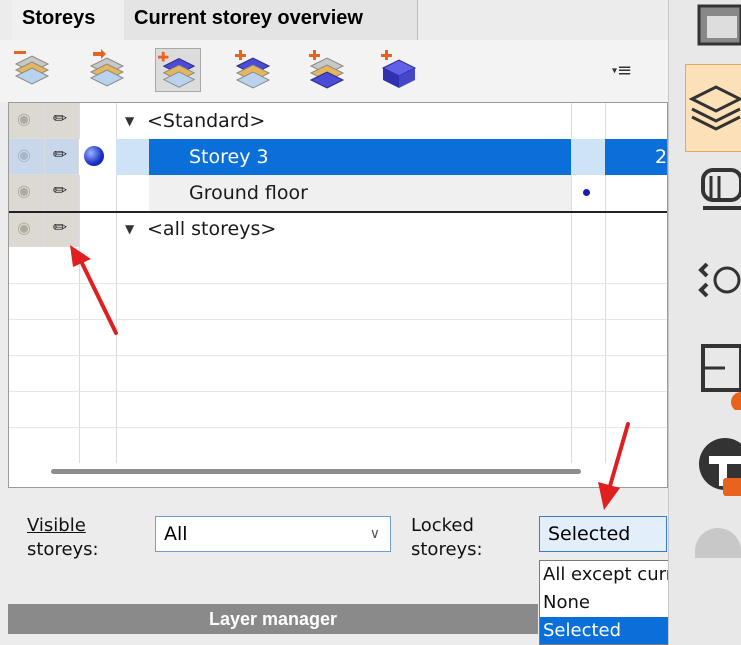 The image size is (741, 645). I want to click on insert-storey-above-icon, so click(107, 68).